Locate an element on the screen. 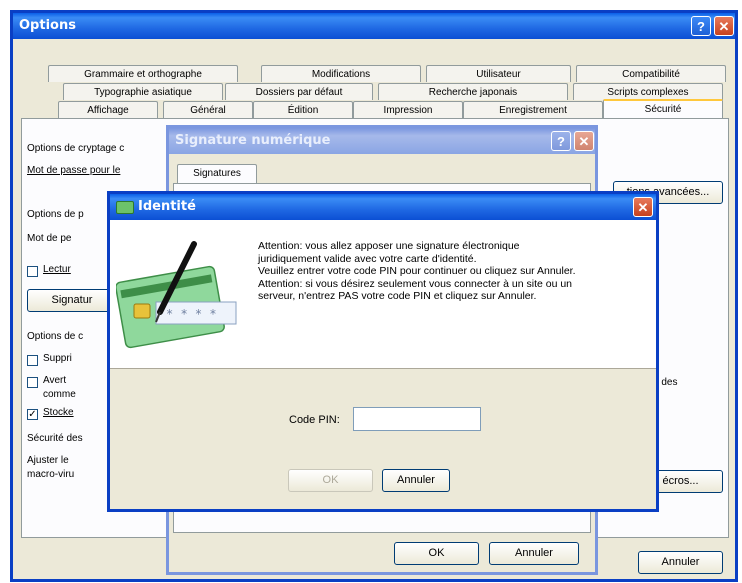  tab-enregistrement: Enregistrement is located at coordinates (533, 109).